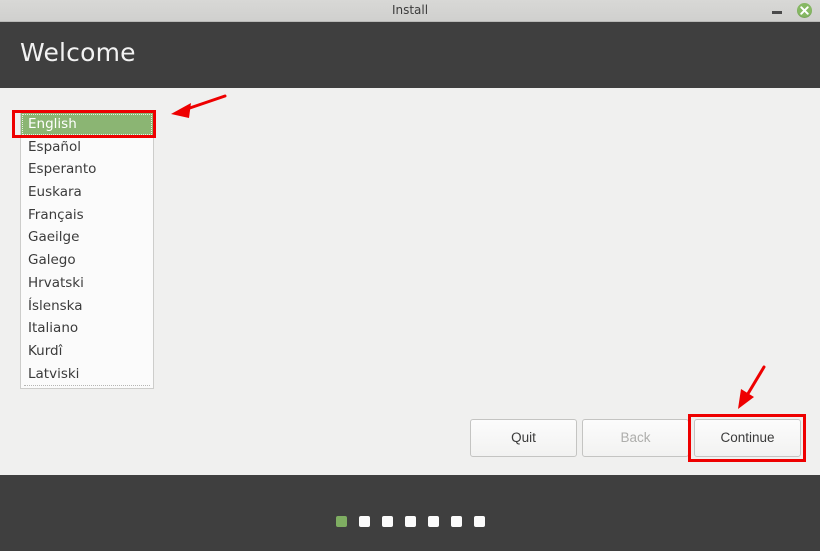  What do you see at coordinates (87, 124) in the screenshot?
I see `language-item: English` at bounding box center [87, 124].